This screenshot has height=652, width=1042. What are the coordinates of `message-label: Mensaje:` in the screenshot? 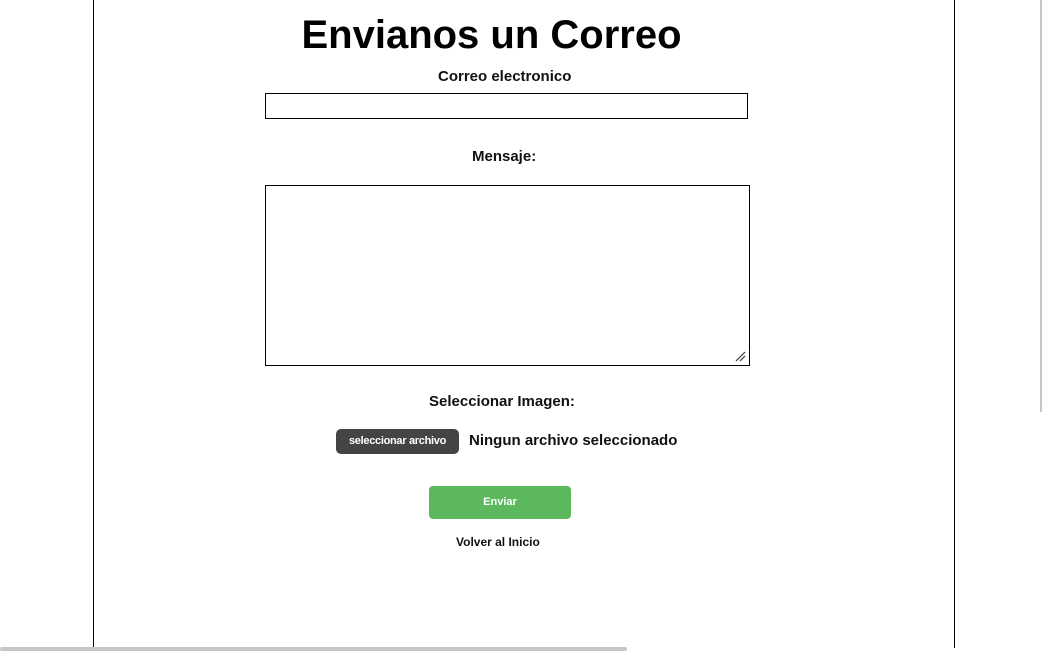 It's located at (504, 156).